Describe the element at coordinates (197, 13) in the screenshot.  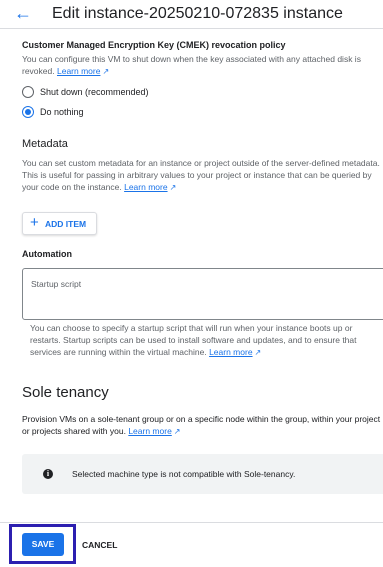
I see `page-title: Edit instance-20250210-072835 instance` at that location.